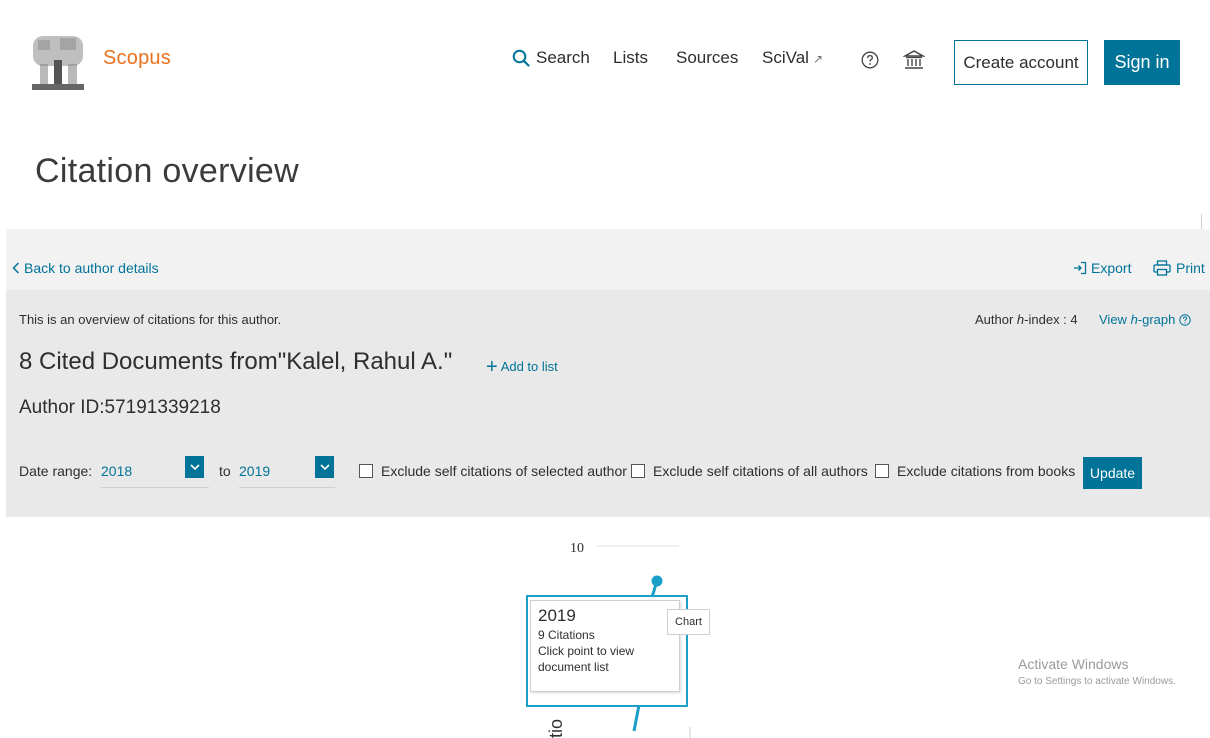 The image size is (1210, 738). I want to click on add-to-list-link: + Add to list, so click(522, 366).